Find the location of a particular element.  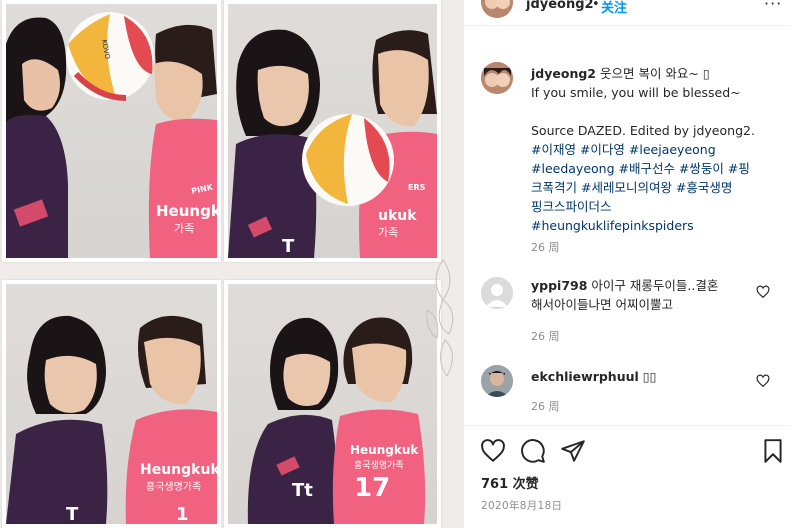

heart-icon is located at coordinates (493, 451).